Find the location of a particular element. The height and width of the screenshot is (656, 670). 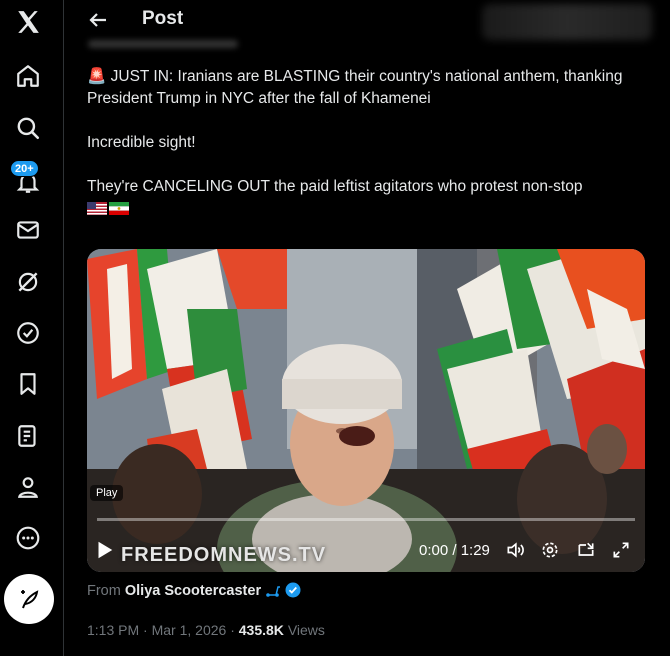

x-logo-icon is located at coordinates (28, 22).